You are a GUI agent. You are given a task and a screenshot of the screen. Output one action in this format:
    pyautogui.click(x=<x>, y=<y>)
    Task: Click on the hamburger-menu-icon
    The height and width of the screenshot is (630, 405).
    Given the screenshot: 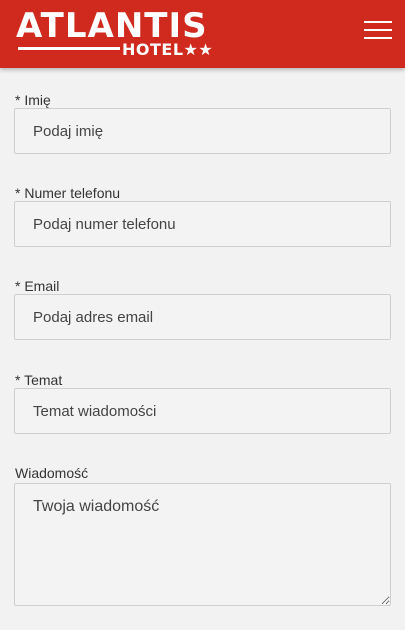 What is the action you would take?
    pyautogui.click(x=379, y=30)
    